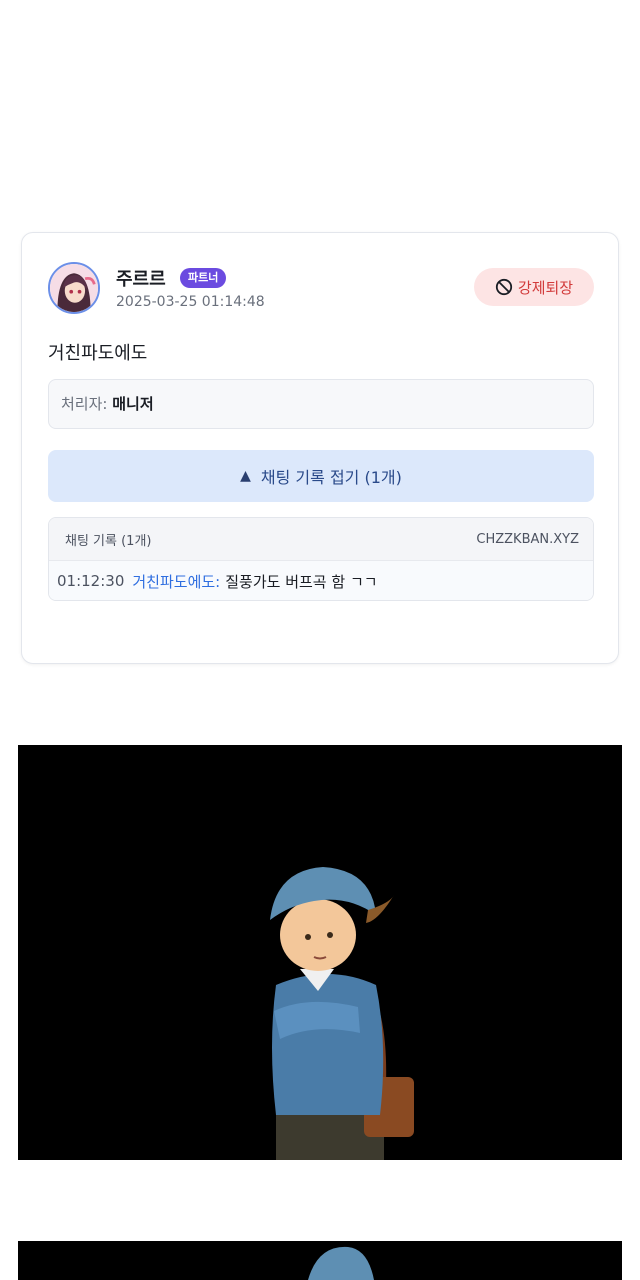  What do you see at coordinates (503, 287) in the screenshot?
I see `prohibit-icon` at bounding box center [503, 287].